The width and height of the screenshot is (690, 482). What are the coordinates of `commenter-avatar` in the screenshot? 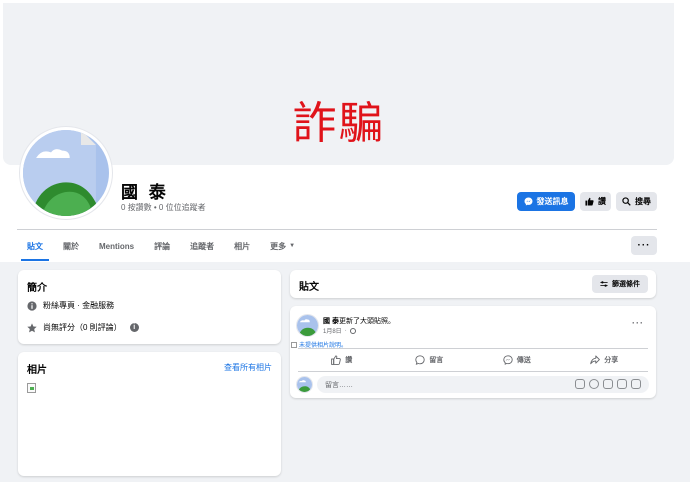 It's located at (304, 384).